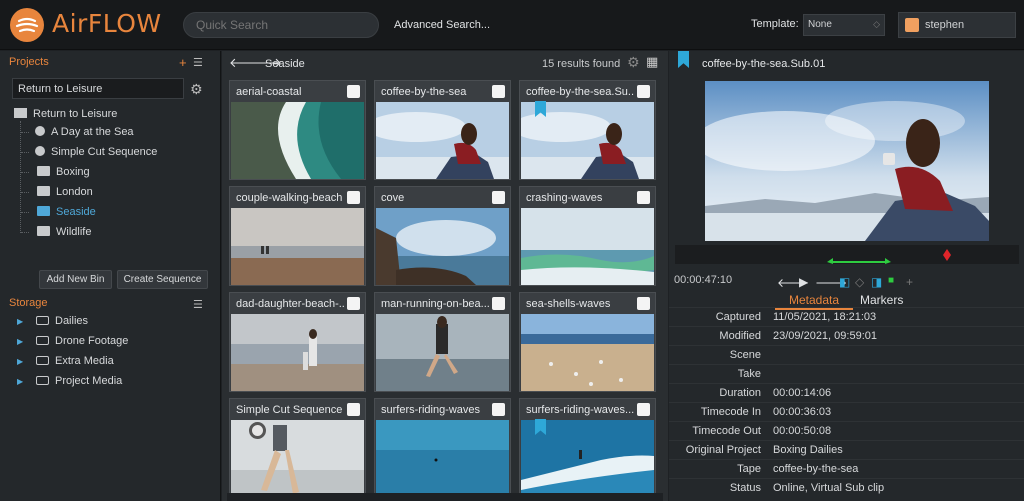 Image resolution: width=1024 pixels, height=501 pixels. Describe the element at coordinates (40, 131) in the screenshot. I see `sequence-icon` at that location.